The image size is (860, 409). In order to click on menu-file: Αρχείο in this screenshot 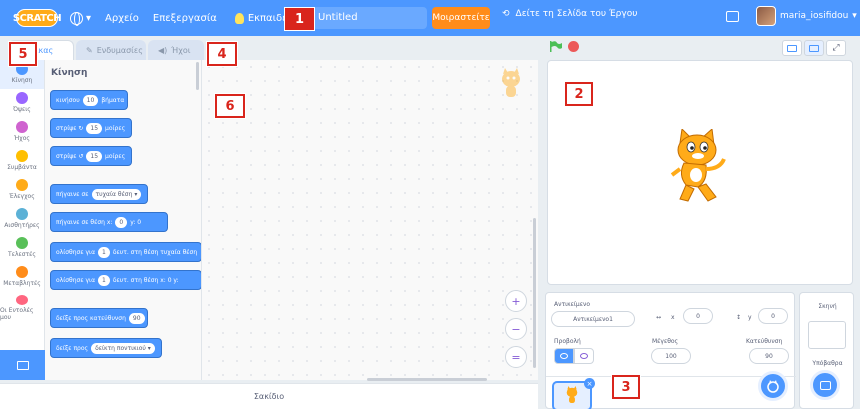, I will do `click(122, 18)`.